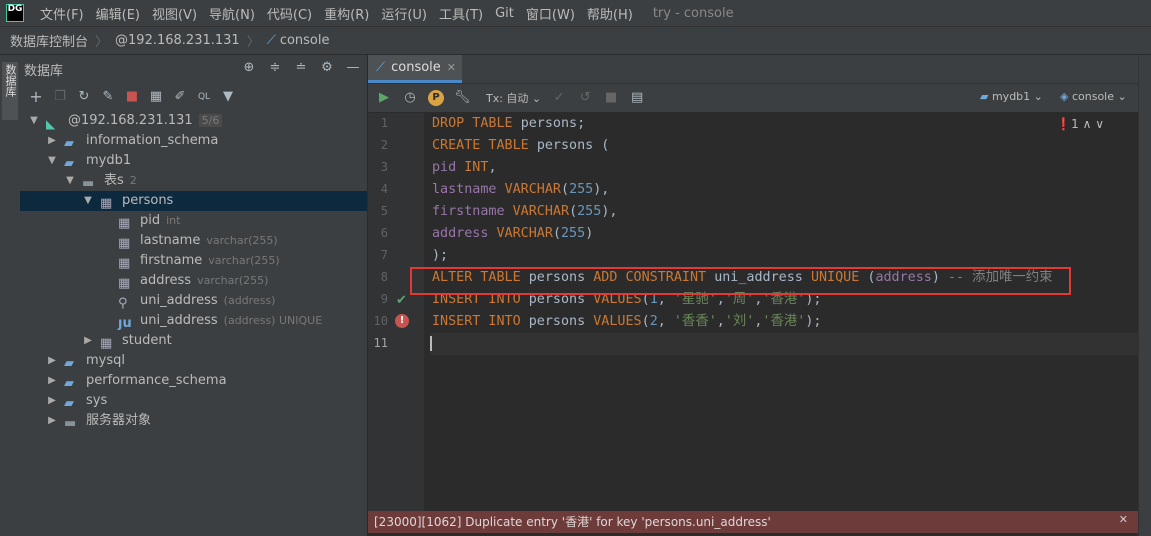  Describe the element at coordinates (410, 98) in the screenshot. I see `history-icon: ◷` at that location.